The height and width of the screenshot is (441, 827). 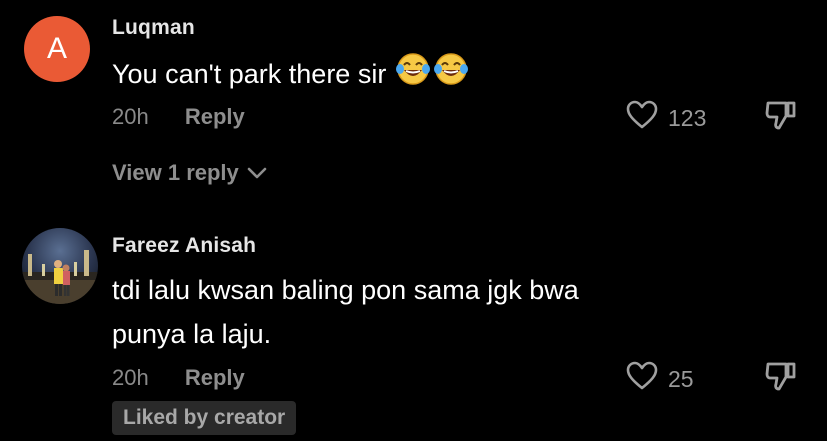 What do you see at coordinates (175, 172) in the screenshot?
I see `view-replies-label: View 1 reply` at bounding box center [175, 172].